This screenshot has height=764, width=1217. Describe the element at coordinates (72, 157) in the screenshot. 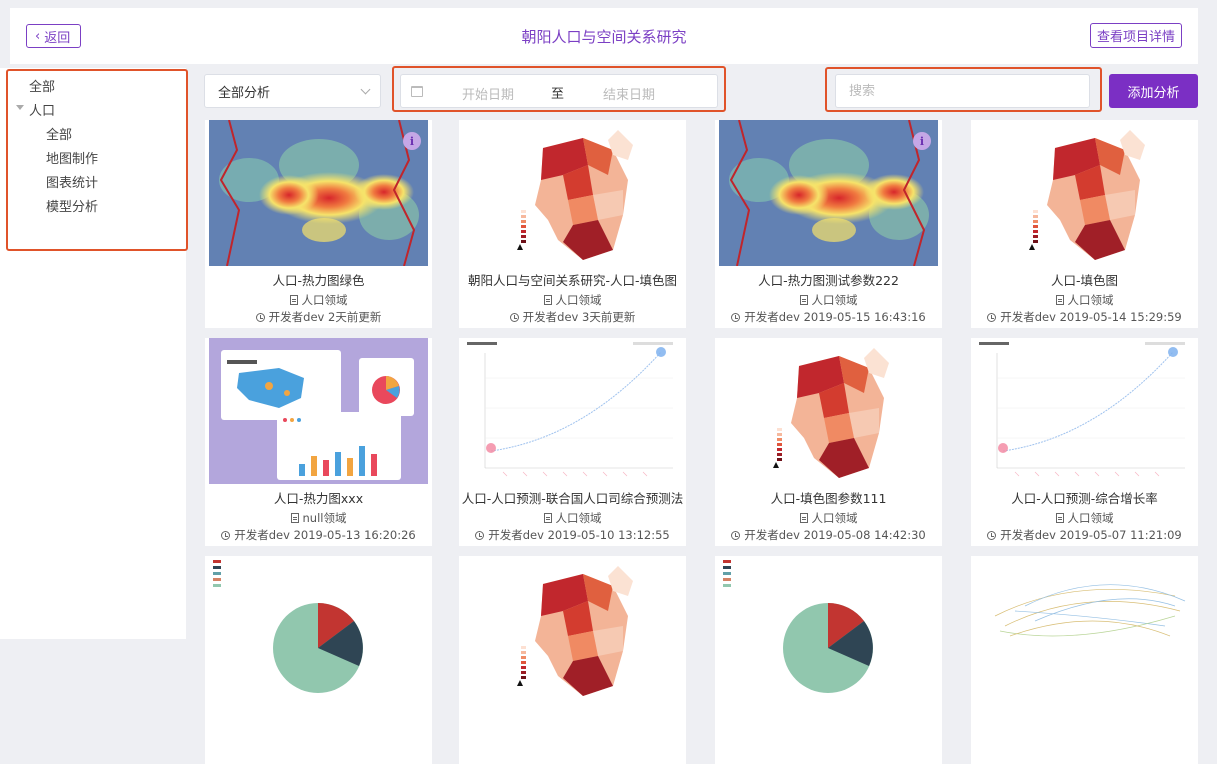

I see `tree-item-map-making: 地图制作` at that location.